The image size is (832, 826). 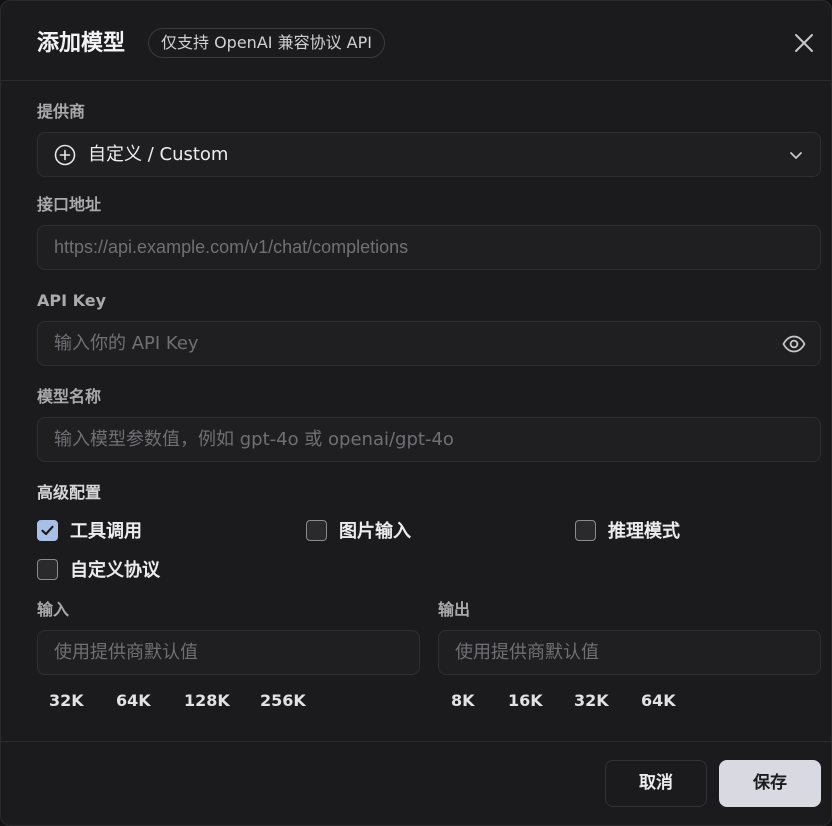 I want to click on tool-calling-checkbox, so click(x=47, y=530).